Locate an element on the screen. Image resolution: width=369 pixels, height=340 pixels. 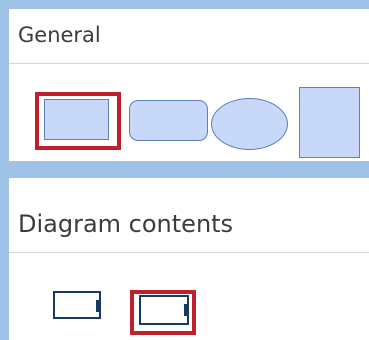
square-shape-button is located at coordinates (329, 122).